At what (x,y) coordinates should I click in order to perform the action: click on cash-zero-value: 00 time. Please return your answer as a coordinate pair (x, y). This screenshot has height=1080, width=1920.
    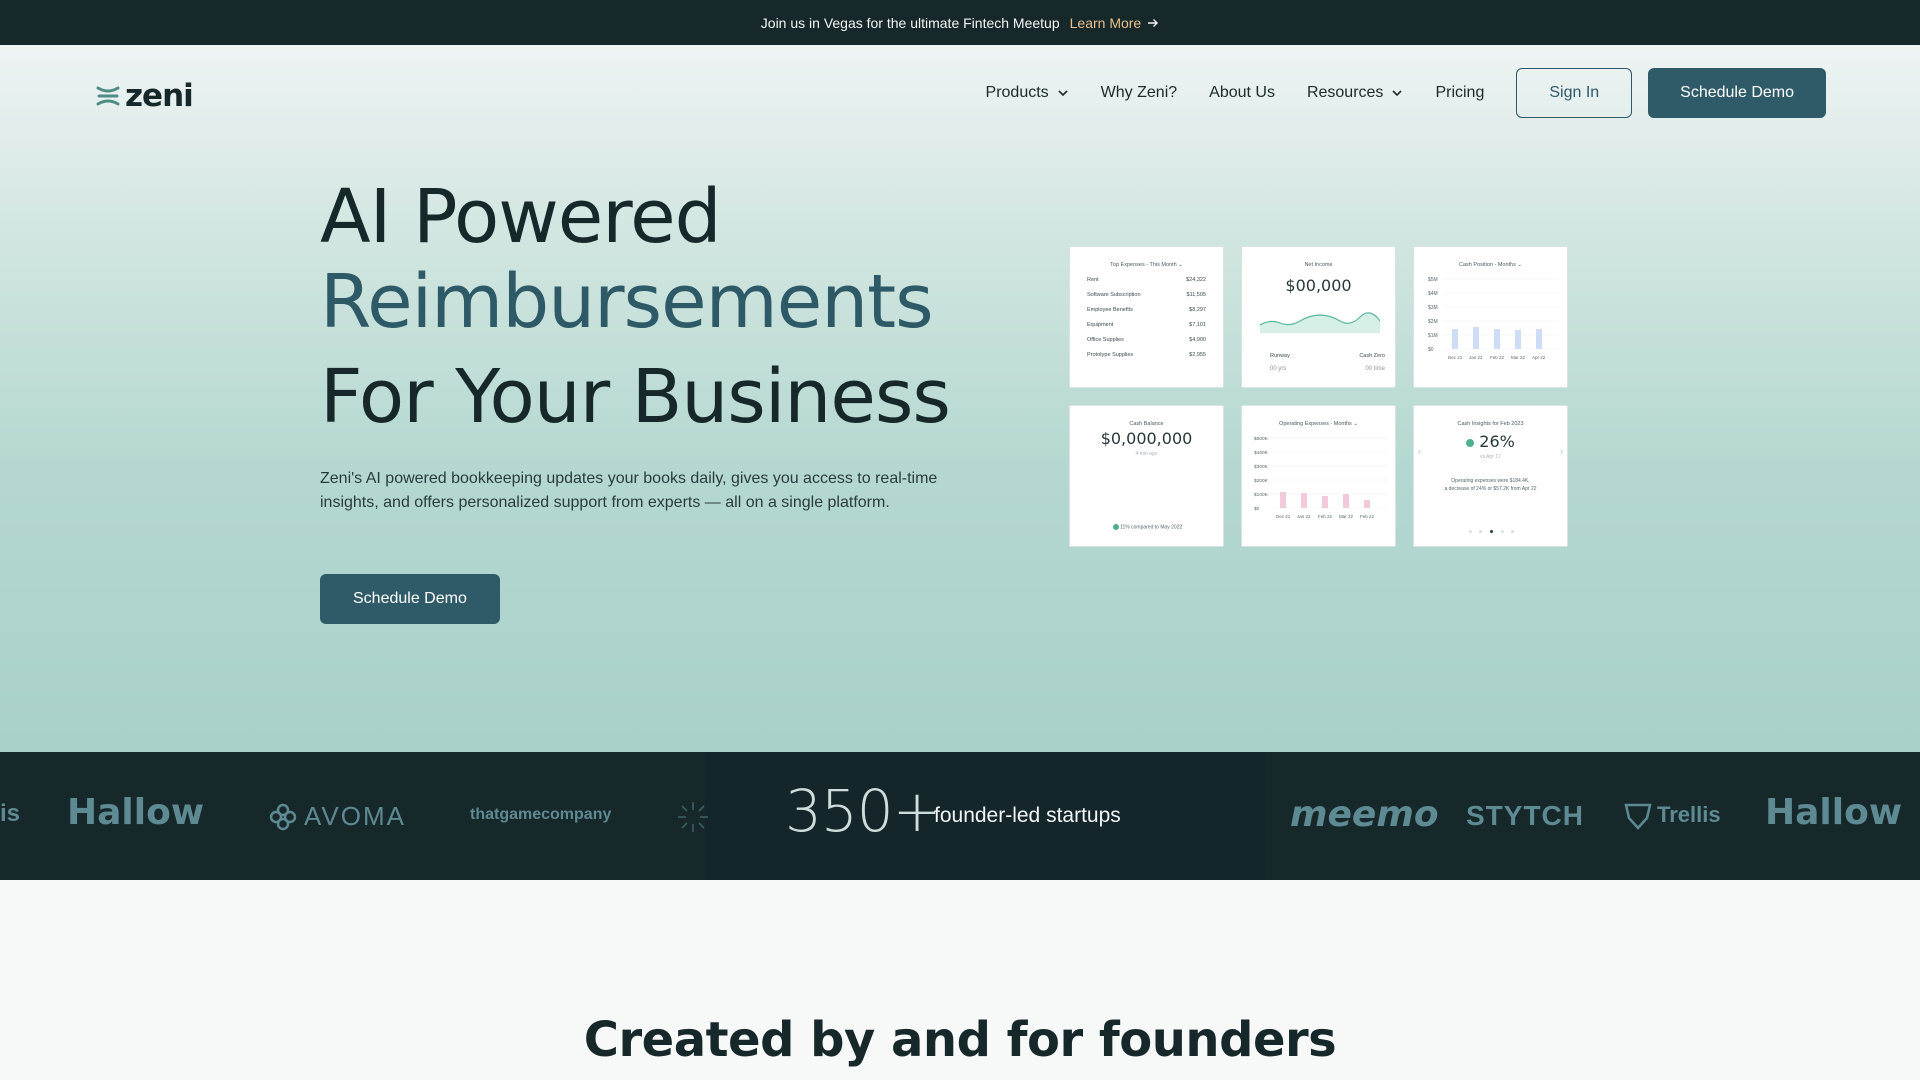
    Looking at the image, I should click on (1375, 369).